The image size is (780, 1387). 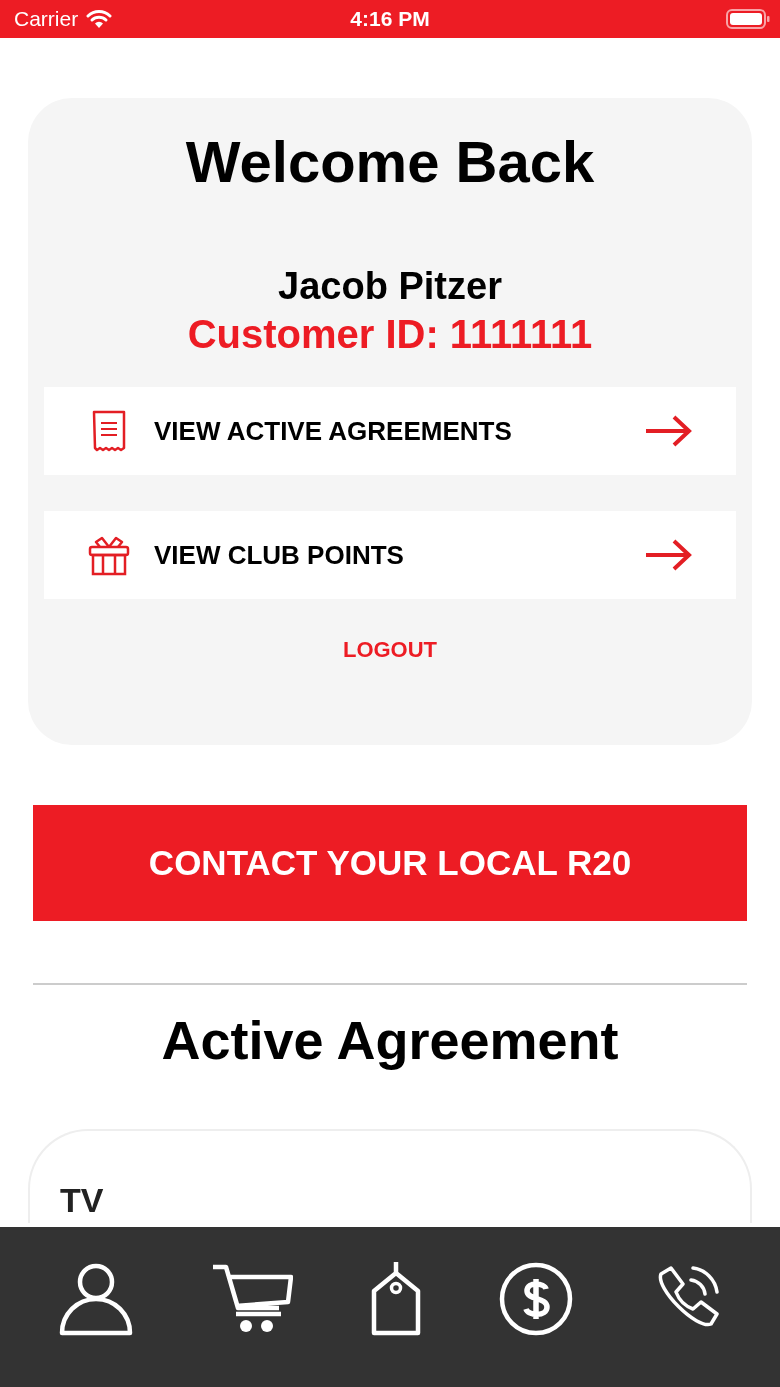 I want to click on agreement-card: TV, so click(x=390, y=1176).